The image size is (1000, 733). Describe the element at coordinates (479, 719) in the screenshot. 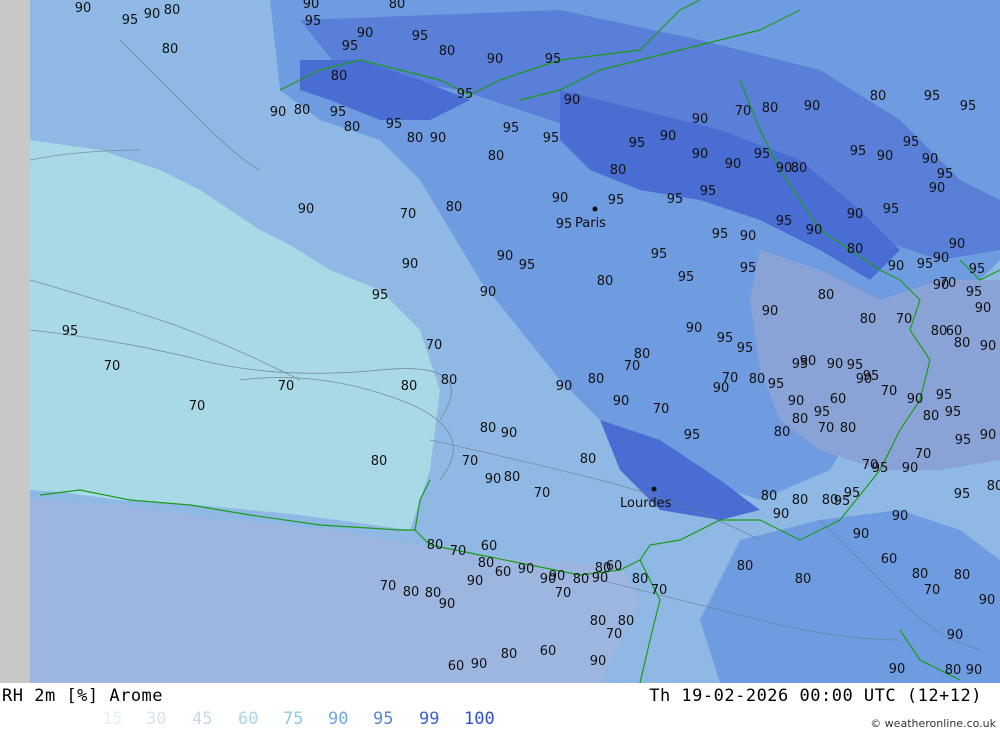

I see `legend-value-100: 100` at that location.